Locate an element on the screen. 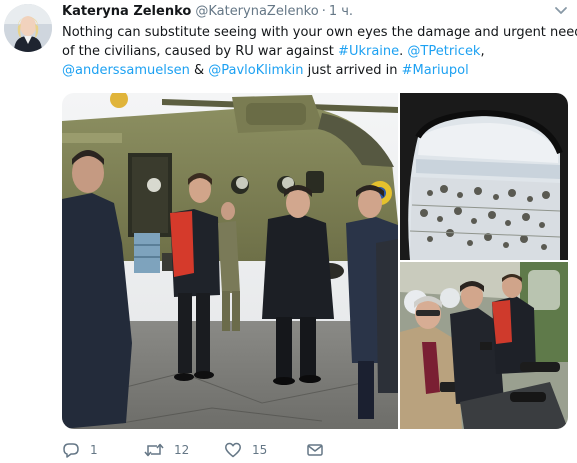 The height and width of the screenshot is (463, 577). like-count: 15 is located at coordinates (260, 450).